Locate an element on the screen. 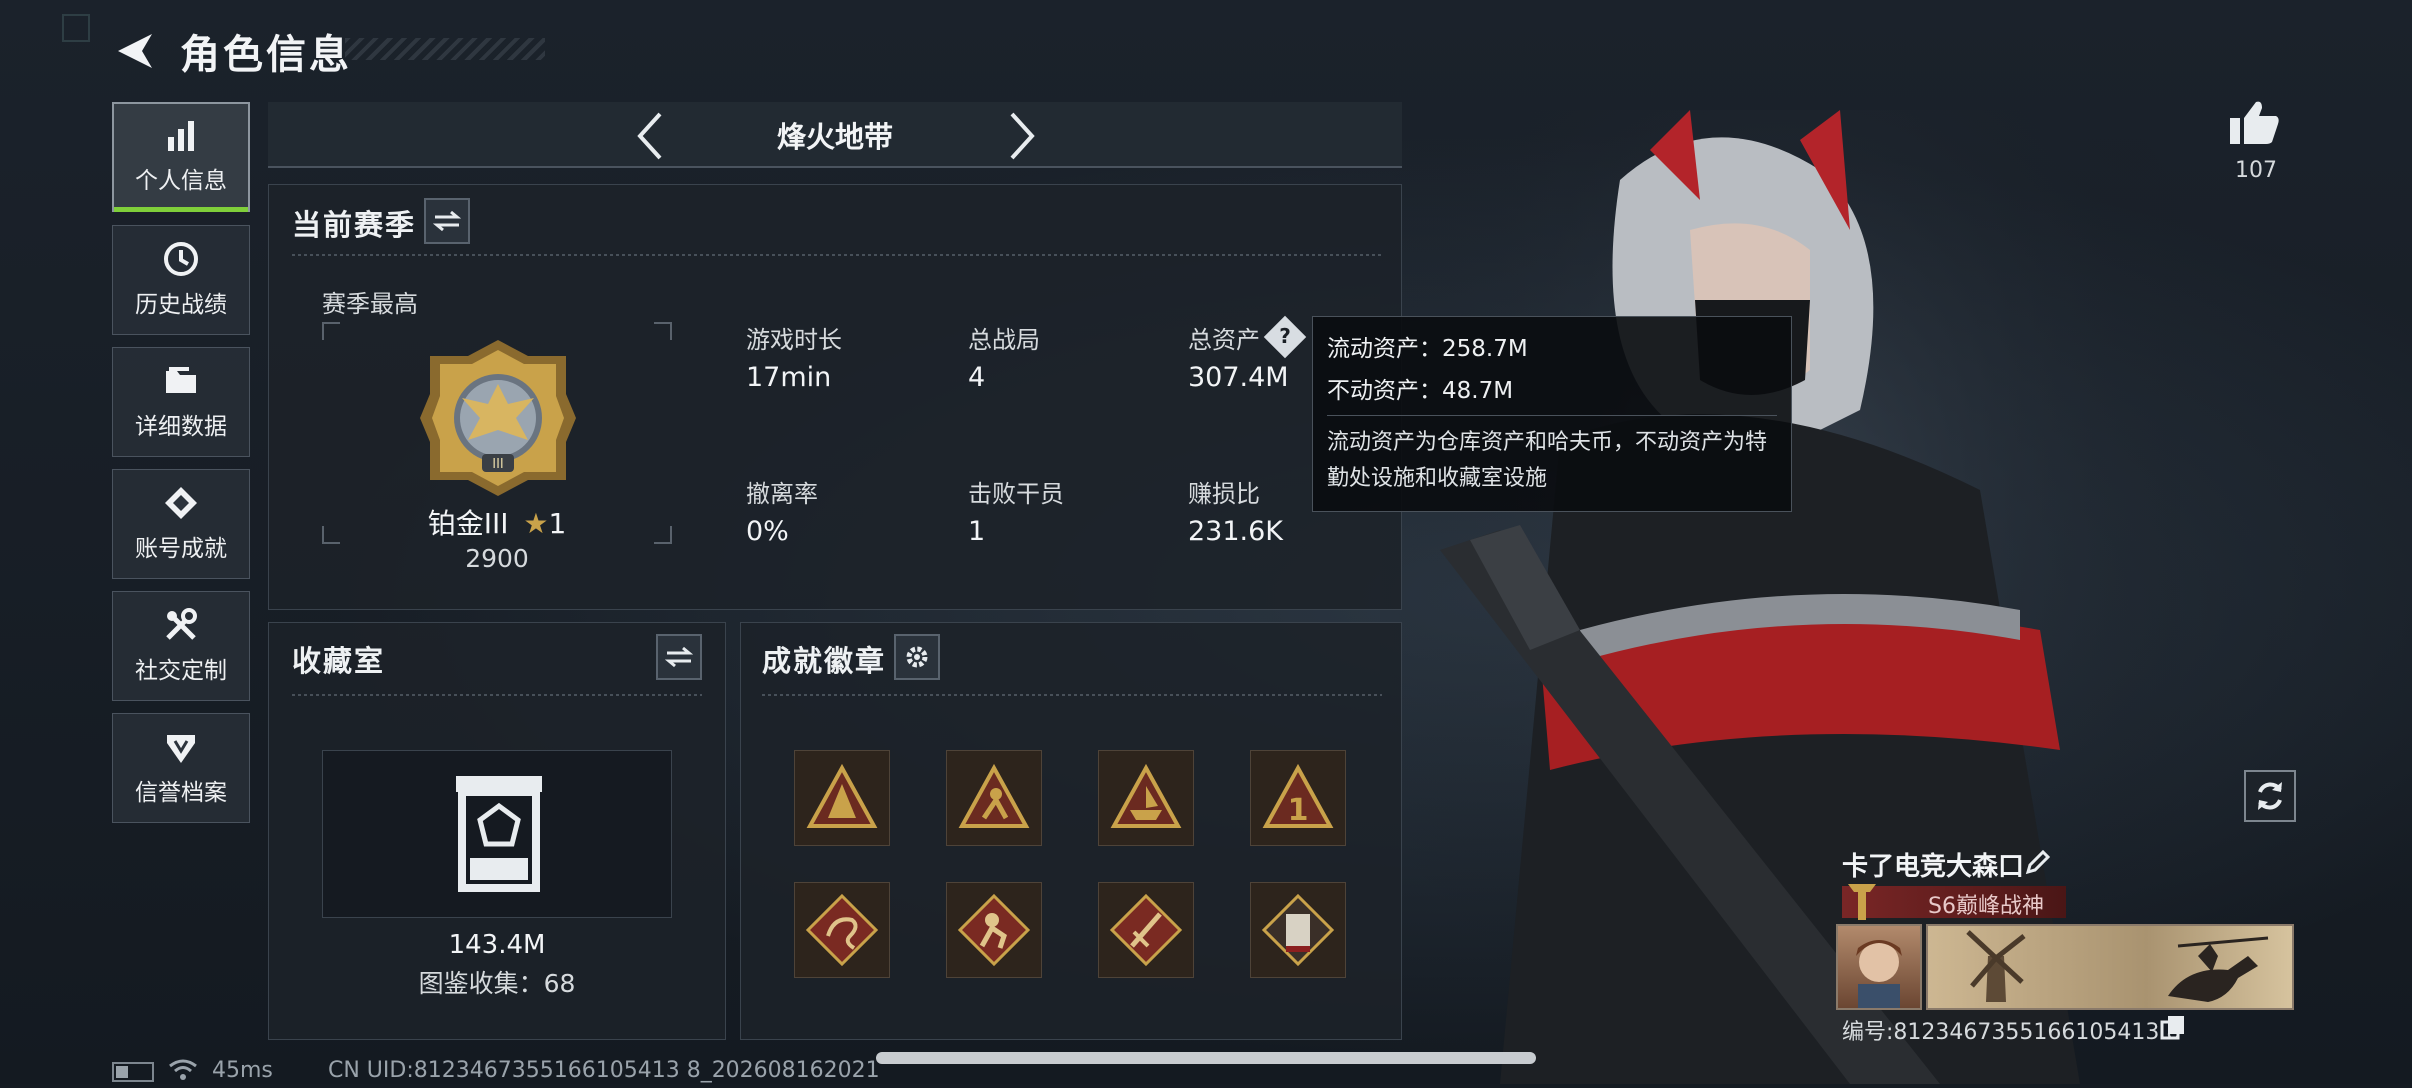 Image resolution: width=2412 pixels, height=1088 pixels. battery-icon is located at coordinates (133, 1072).